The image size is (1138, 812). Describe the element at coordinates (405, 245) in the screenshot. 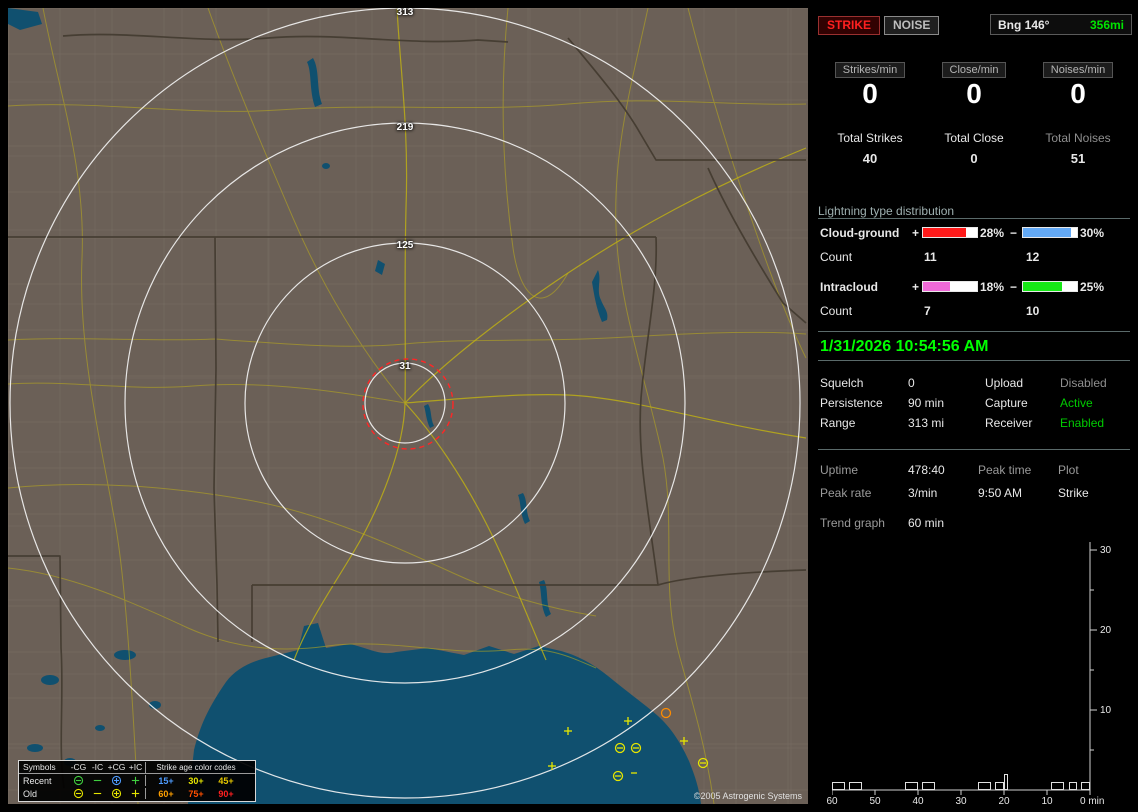

I see `range-ring-label-125: 125` at that location.